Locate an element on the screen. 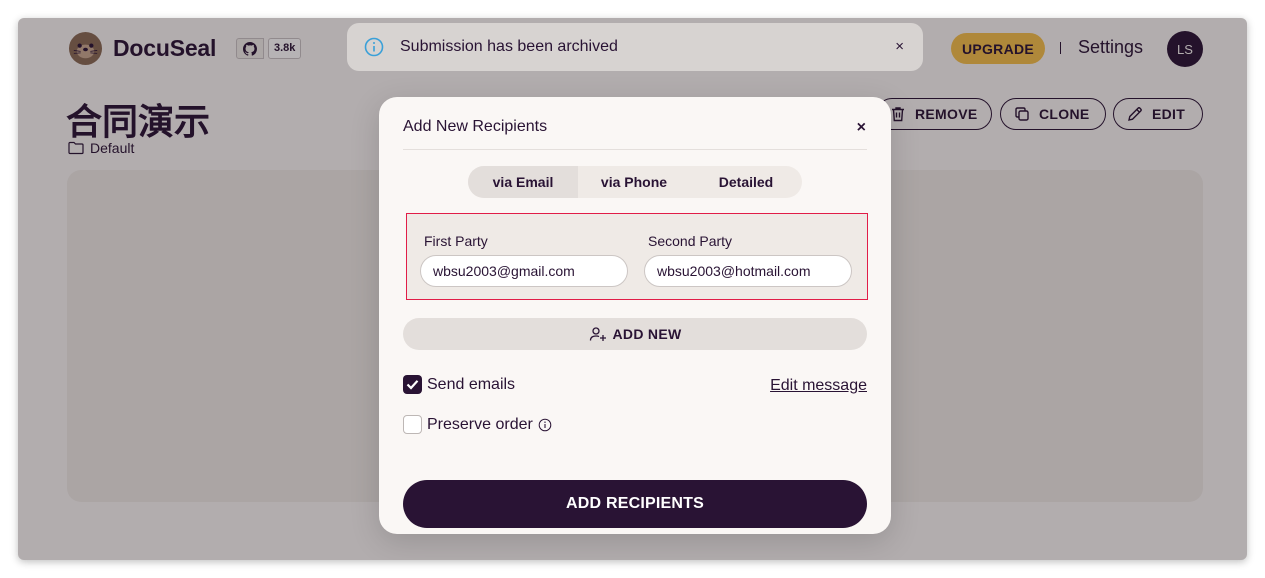 This screenshot has width=1265, height=578. tab-via-phone: via Phone is located at coordinates (634, 182).